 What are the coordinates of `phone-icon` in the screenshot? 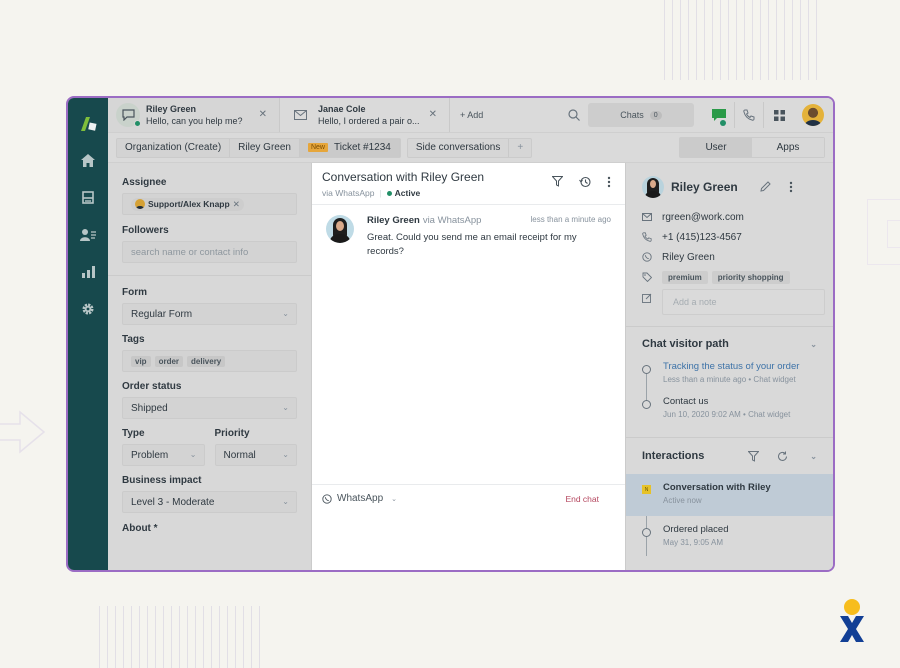 It's located at (749, 115).